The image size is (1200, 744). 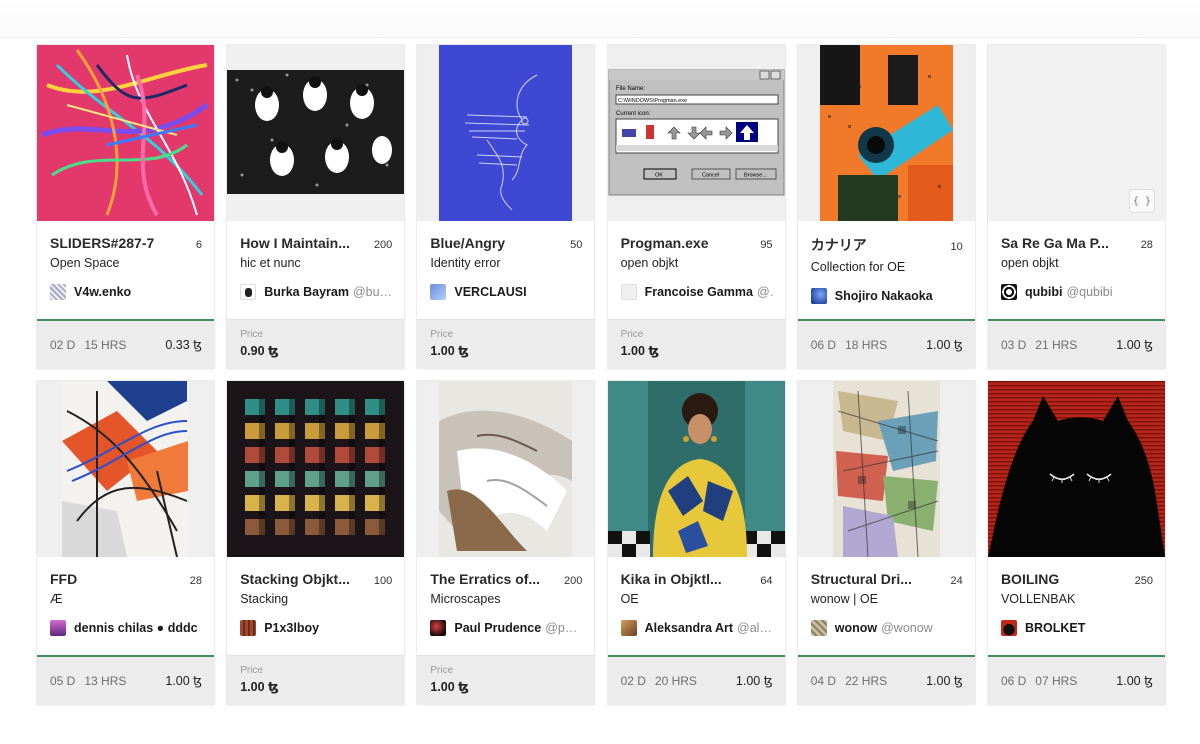 I want to click on collection-name: Stacking, so click(x=316, y=599).